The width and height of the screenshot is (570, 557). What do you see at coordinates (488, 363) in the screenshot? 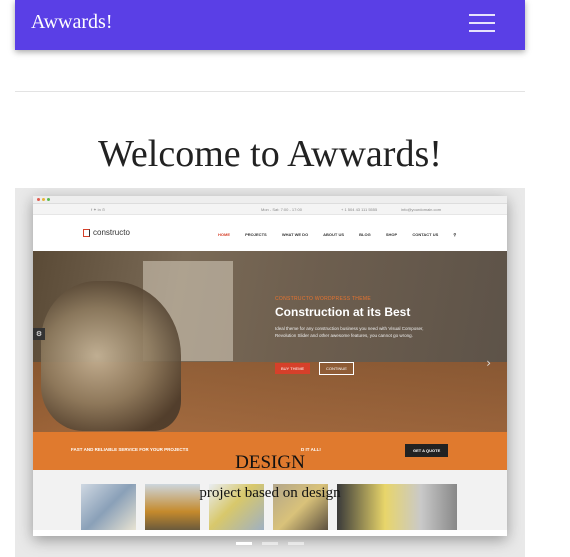
I see `chevron-right-icon: ›` at bounding box center [488, 363].